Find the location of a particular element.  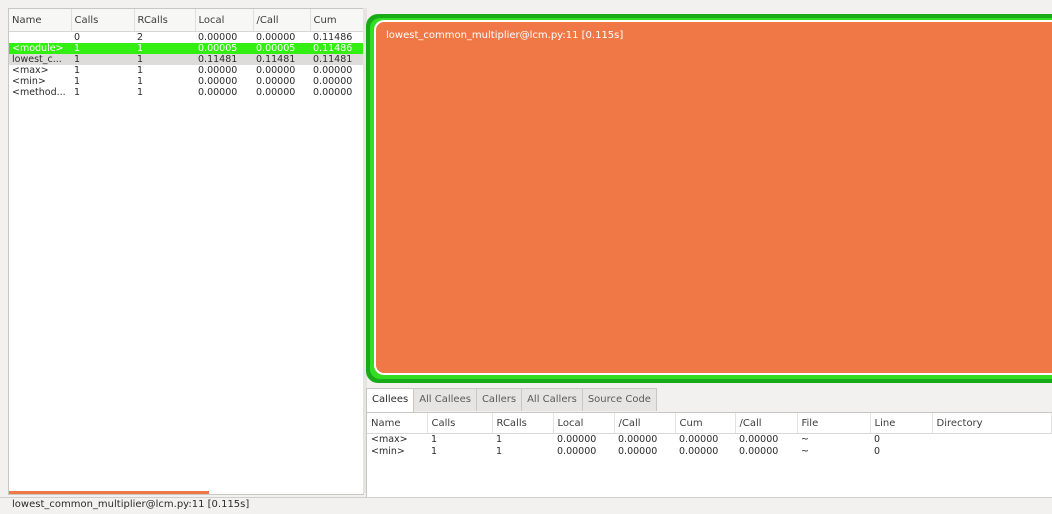

table-row-highlighted: lowest_c... 1 1 0.11481 0.11481 0.11481 is located at coordinates (186, 59).